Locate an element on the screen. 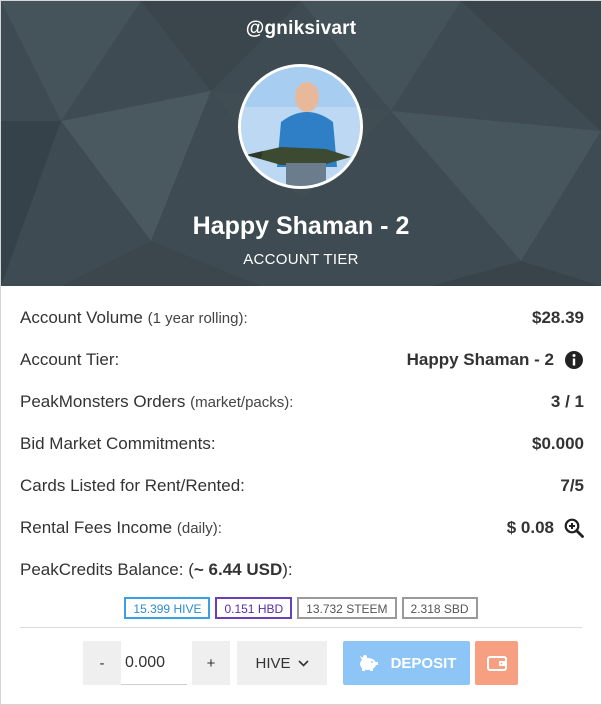  stat-label-sub: (1 year rolling): is located at coordinates (197, 318).